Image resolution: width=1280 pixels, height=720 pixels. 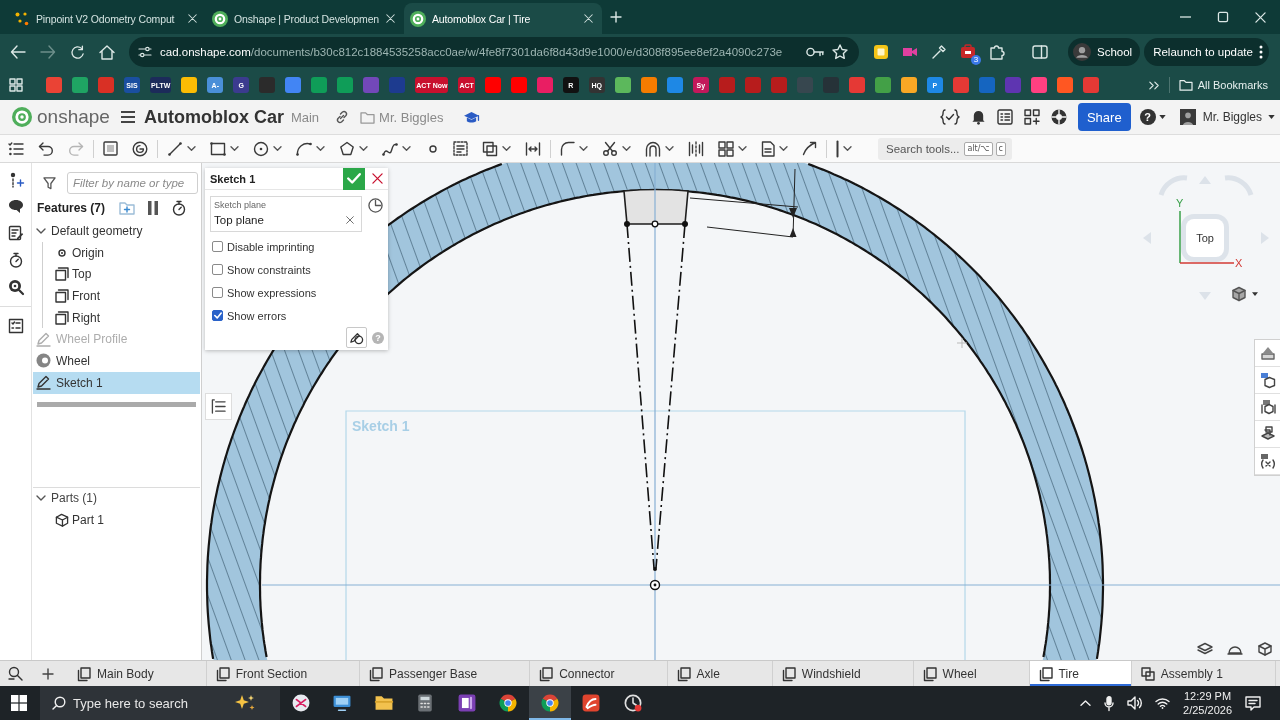 I want to click on add-tab-icon, so click(x=48, y=673).